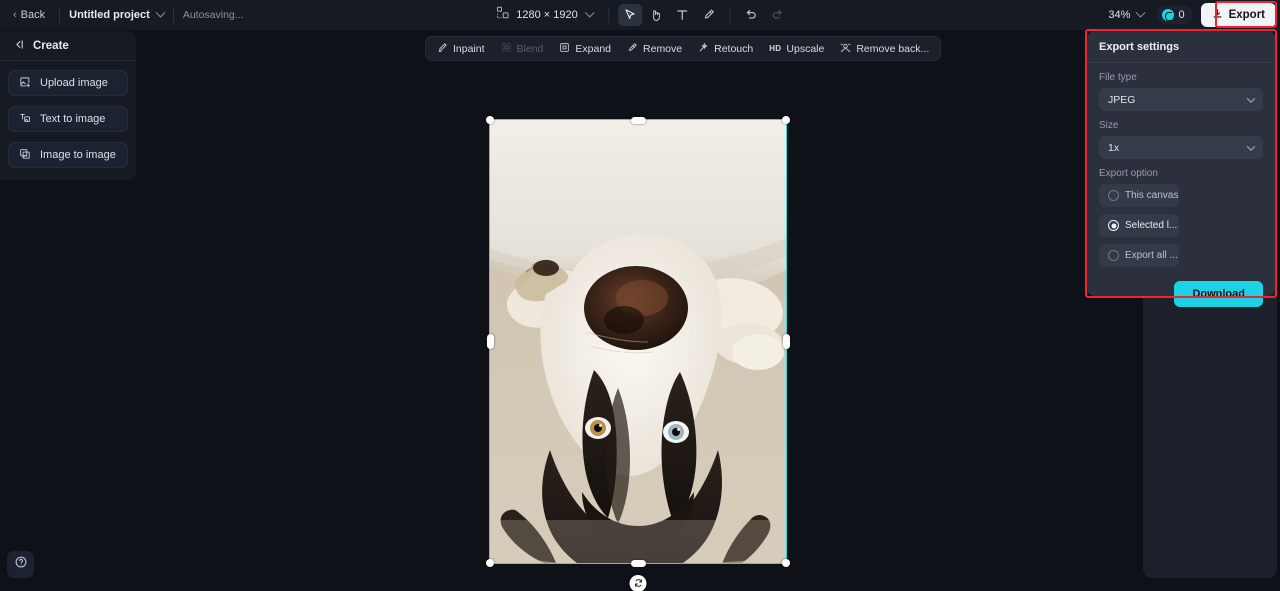 The image size is (1280, 591). I want to click on text-to-image-icon, so click(25, 119).